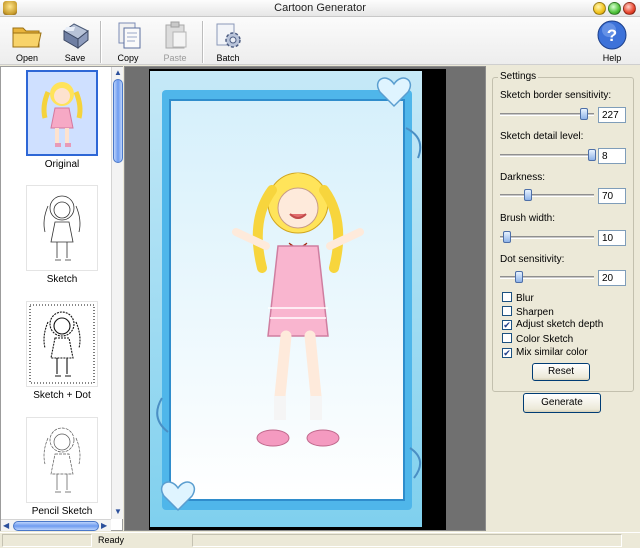 The image size is (640, 548). I want to click on paste-label: Paste, so click(175, 58).